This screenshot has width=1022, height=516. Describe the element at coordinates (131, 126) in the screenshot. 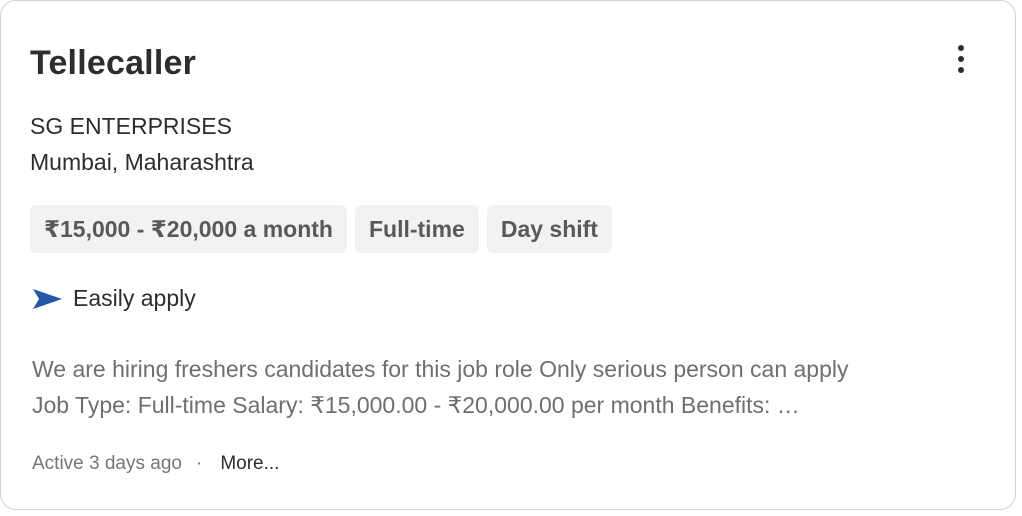

I see `company-name: SG ENTERPRISES` at that location.